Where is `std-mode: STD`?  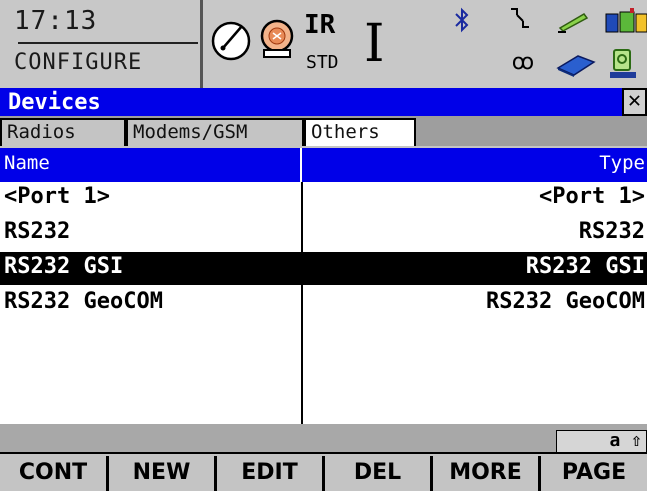 std-mode: STD is located at coordinates (322, 62).